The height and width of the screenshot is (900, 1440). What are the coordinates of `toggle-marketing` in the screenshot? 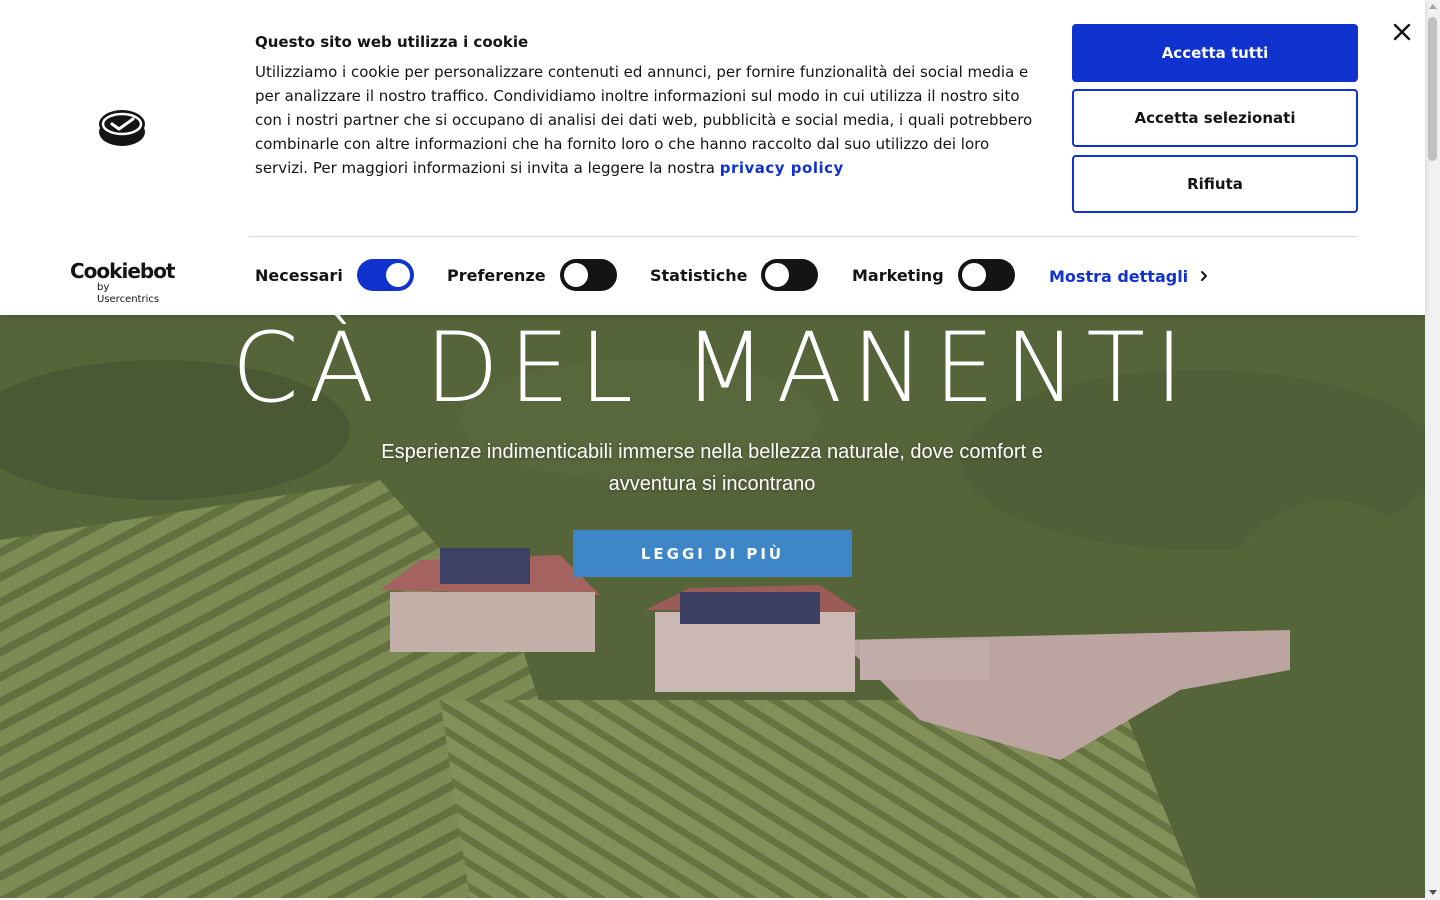 It's located at (986, 275).